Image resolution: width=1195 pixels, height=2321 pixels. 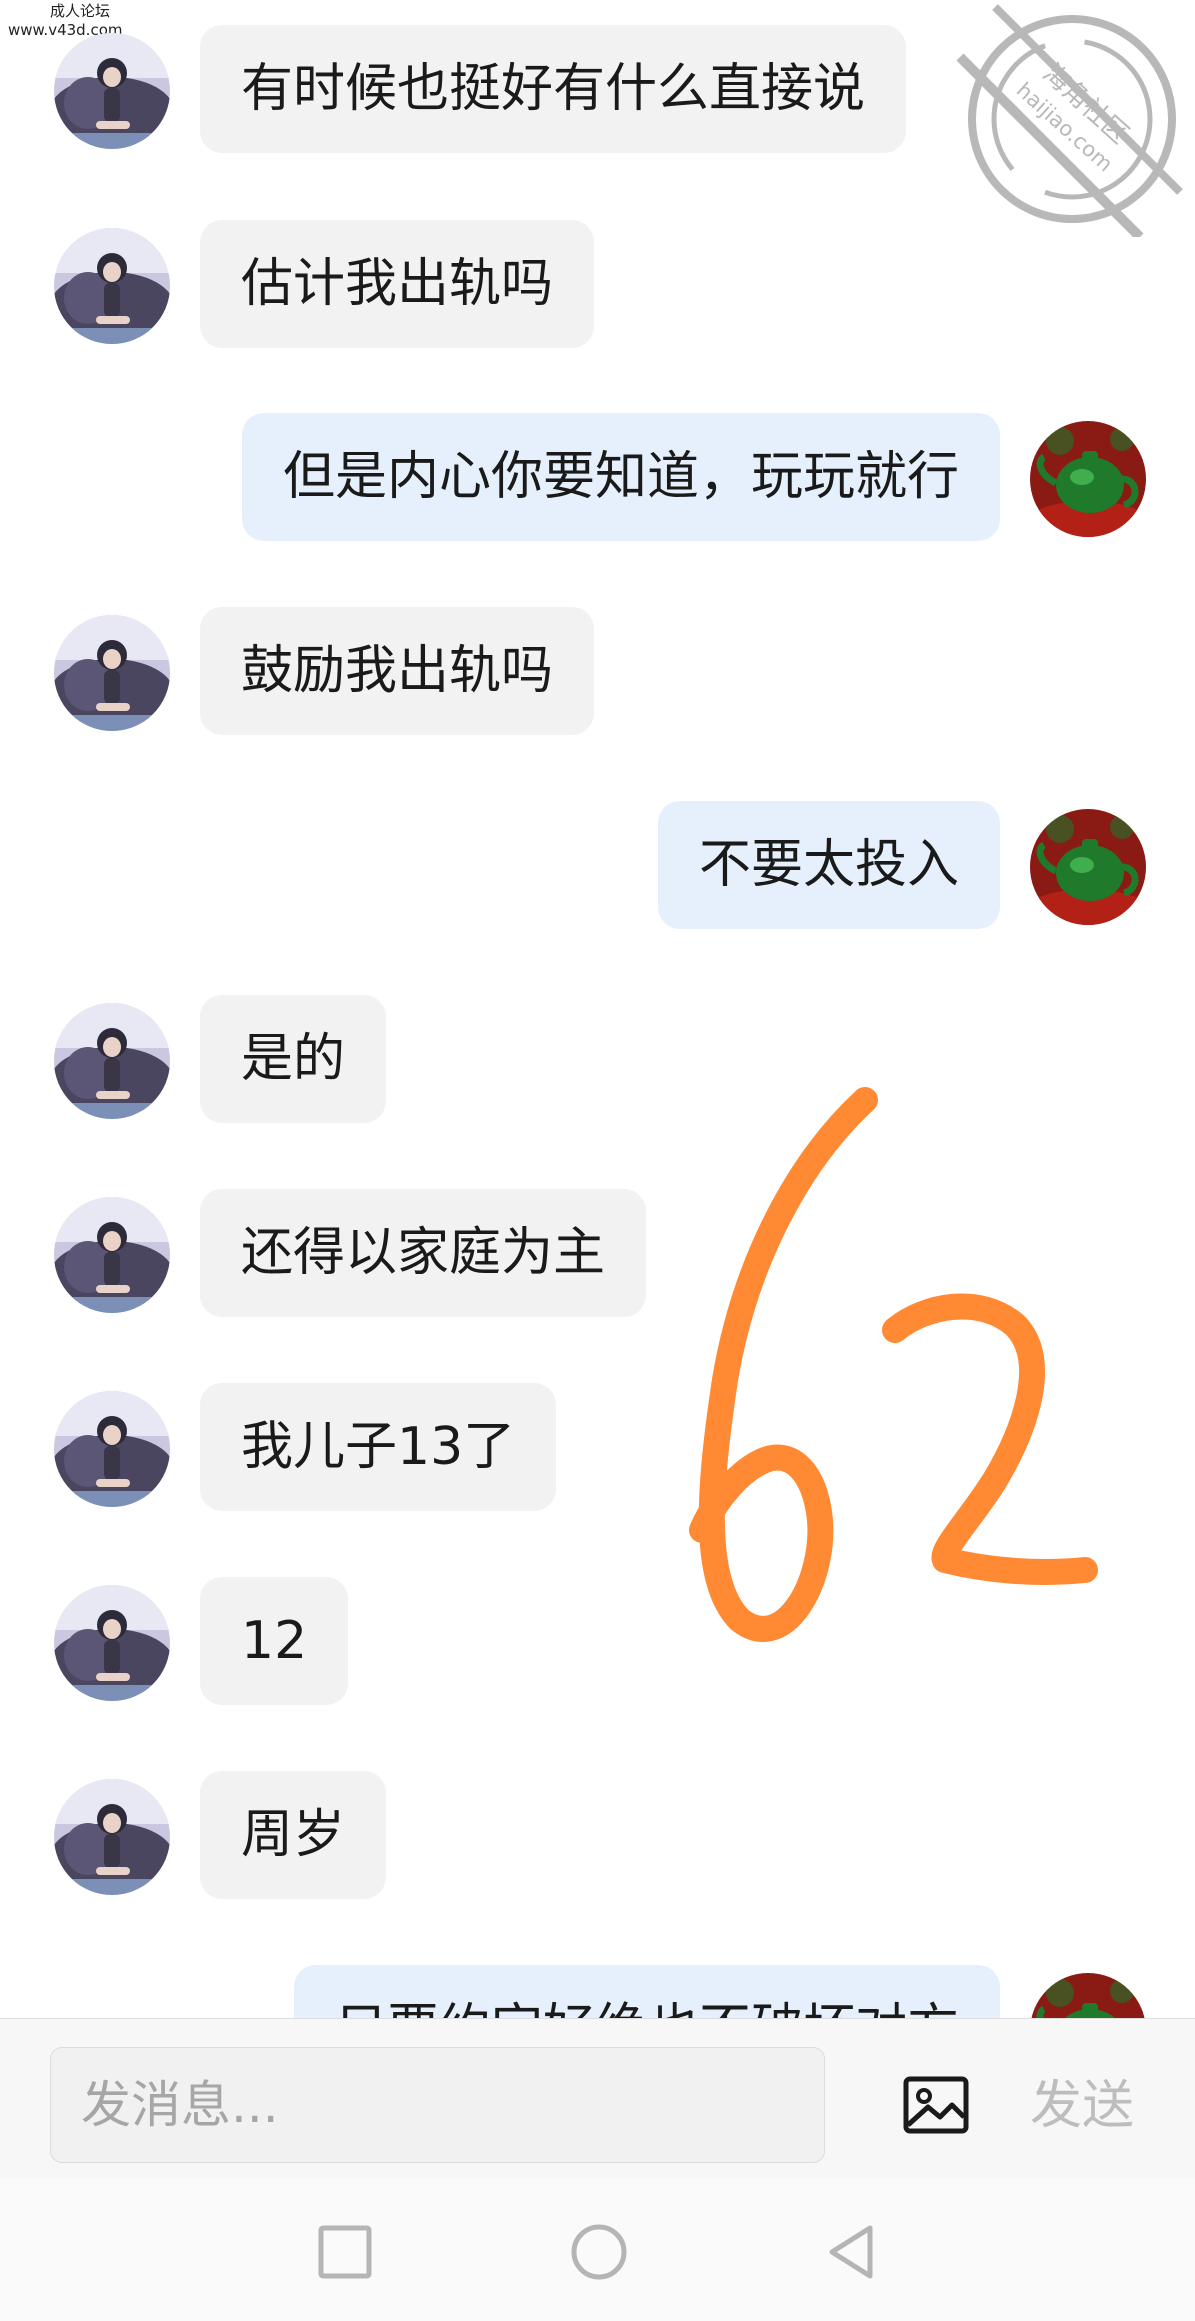 What do you see at coordinates (597, 866) in the screenshot?
I see `message-row-outgoing: 不要太投入` at bounding box center [597, 866].